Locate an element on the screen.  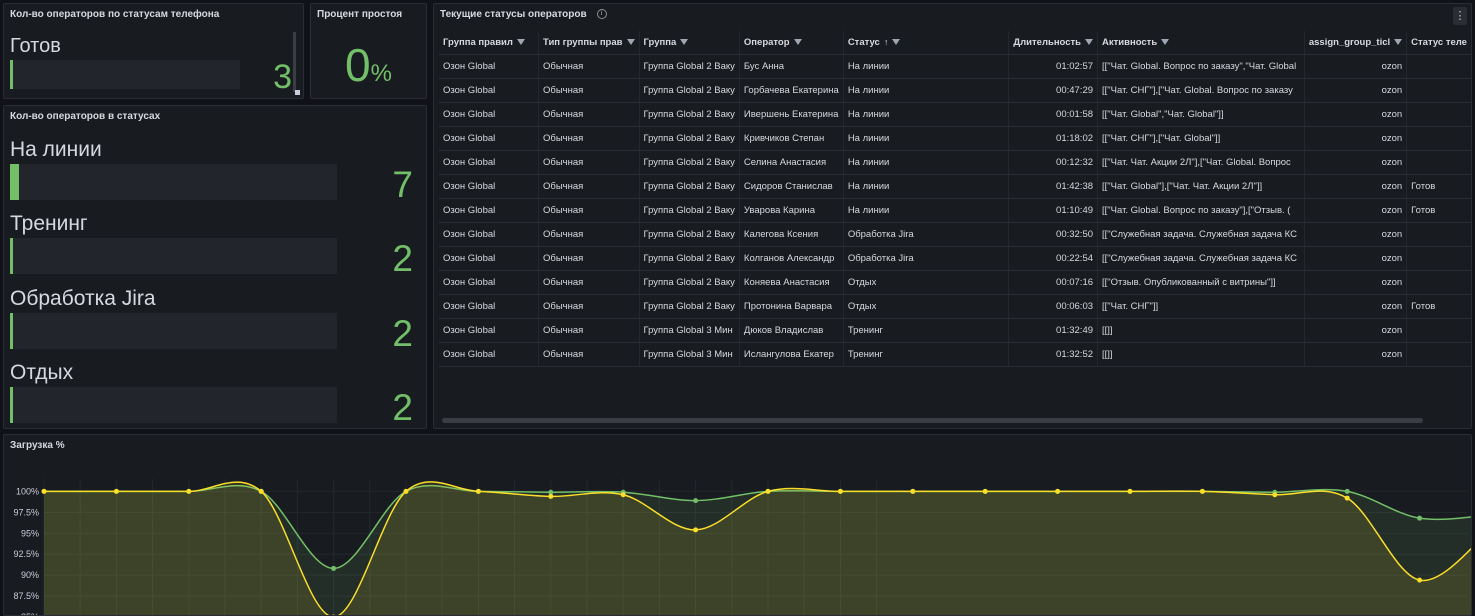
table-cell: Кривчиков Степан is located at coordinates (791, 139).